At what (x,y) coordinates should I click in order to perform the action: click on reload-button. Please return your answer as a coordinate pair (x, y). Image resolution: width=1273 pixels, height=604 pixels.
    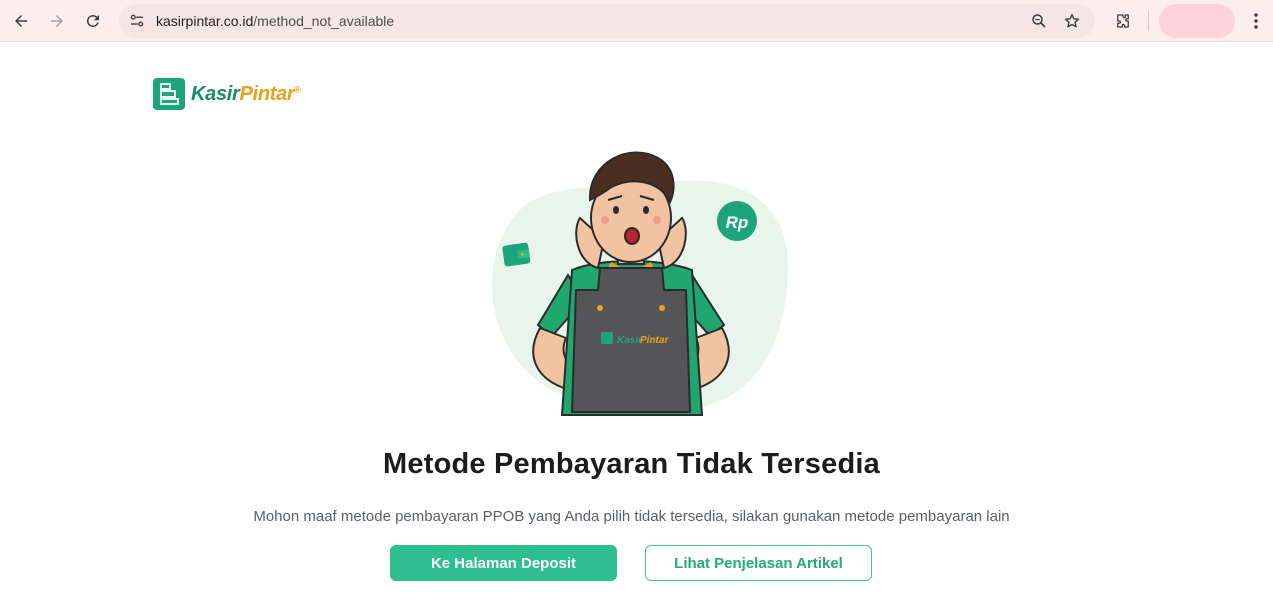
    Looking at the image, I should click on (93, 21).